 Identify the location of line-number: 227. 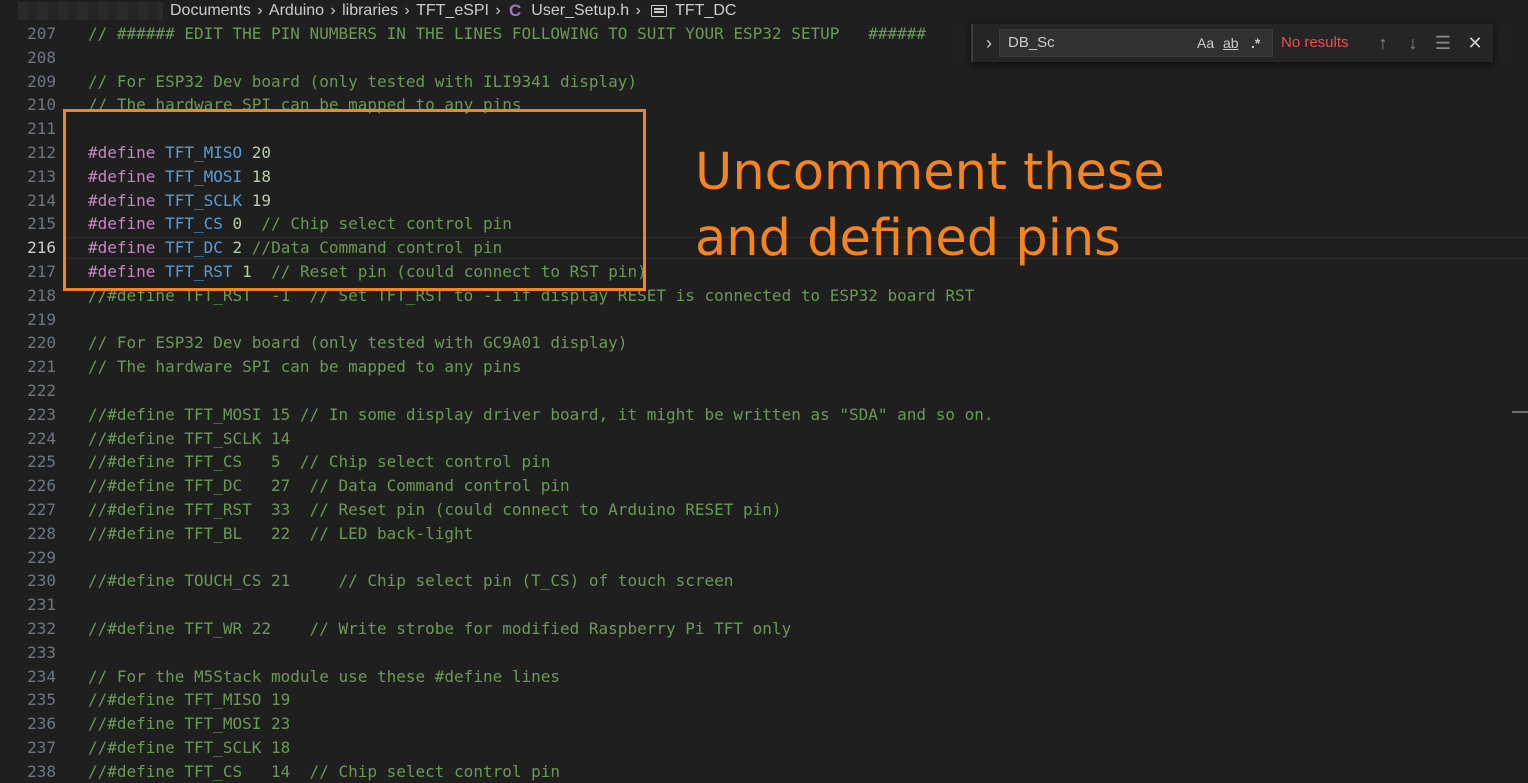
(41, 509).